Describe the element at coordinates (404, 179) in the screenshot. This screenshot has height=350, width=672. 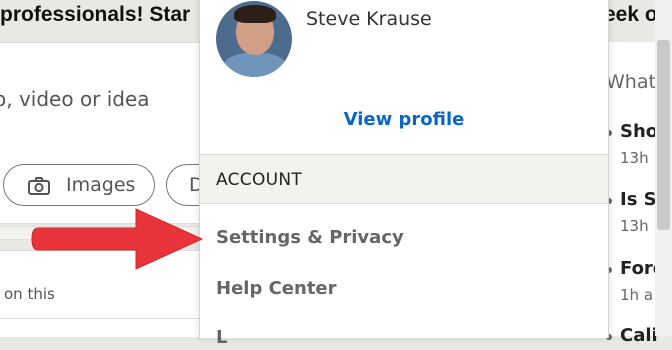
I see `account-section-header: ACCOUNT` at that location.